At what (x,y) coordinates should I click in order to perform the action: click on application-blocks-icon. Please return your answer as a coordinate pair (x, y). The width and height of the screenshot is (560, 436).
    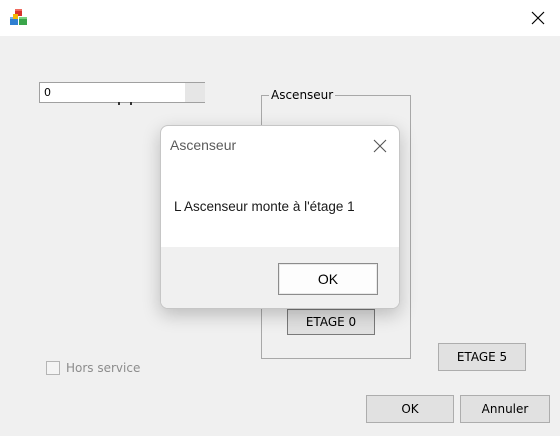
    Looking at the image, I should click on (19, 18).